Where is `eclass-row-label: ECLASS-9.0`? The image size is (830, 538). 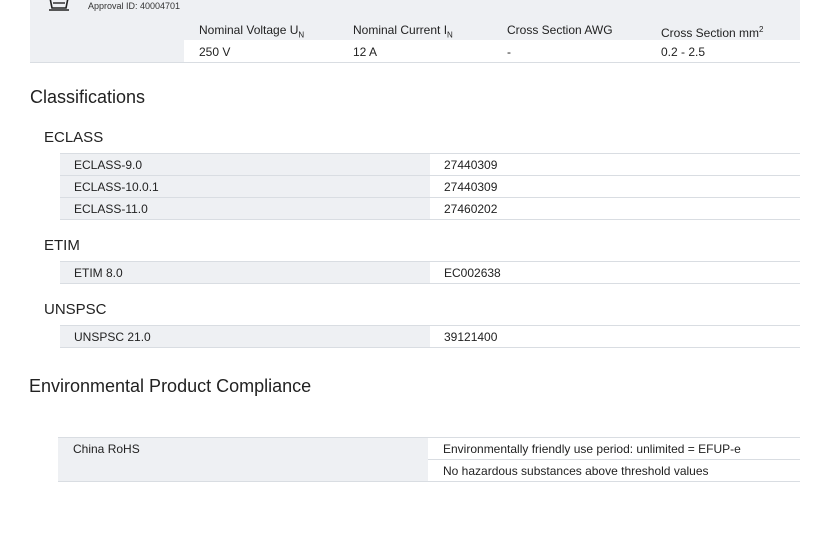 eclass-row-label: ECLASS-9.0 is located at coordinates (108, 165).